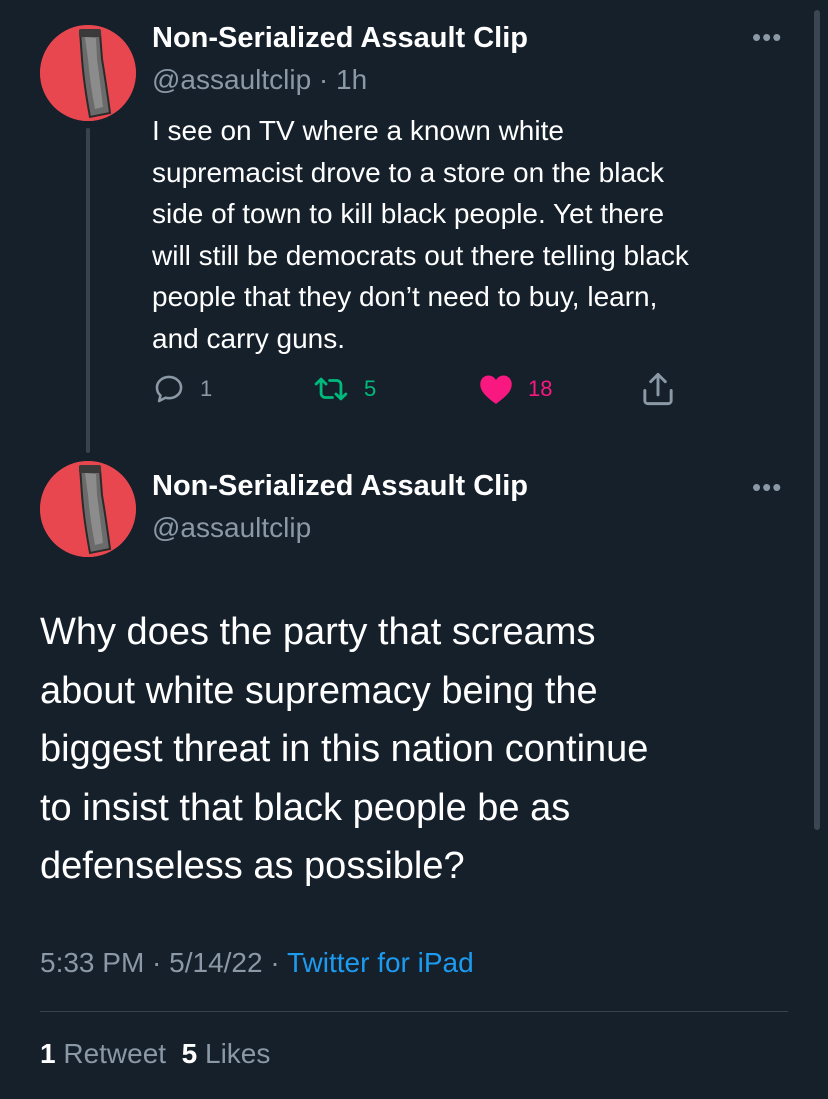 Image resolution: width=828 pixels, height=1099 pixels. What do you see at coordinates (319, 690) in the screenshot?
I see `tweet-text-line: about white supremacy being the` at bounding box center [319, 690].